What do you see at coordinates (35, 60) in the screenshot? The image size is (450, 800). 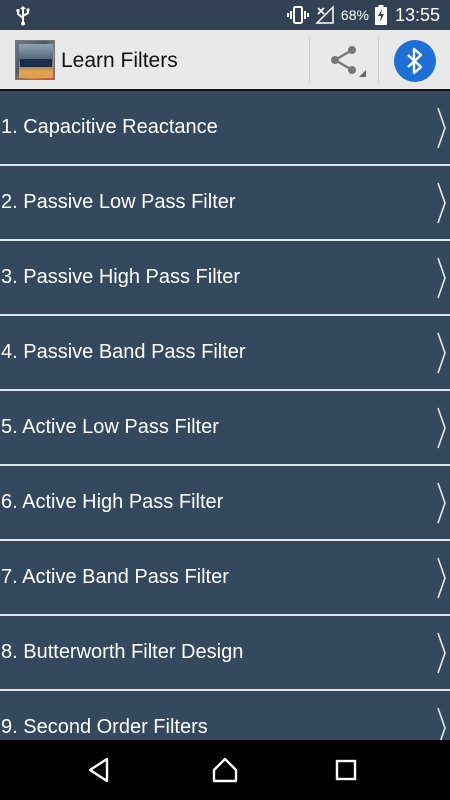 I see `app-logo` at bounding box center [35, 60].